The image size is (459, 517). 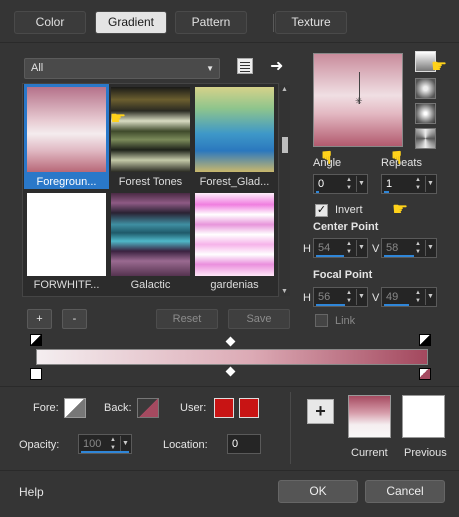 What do you see at coordinates (211, 22) in the screenshot?
I see `tab-pattern: Pattern` at bounding box center [211, 22].